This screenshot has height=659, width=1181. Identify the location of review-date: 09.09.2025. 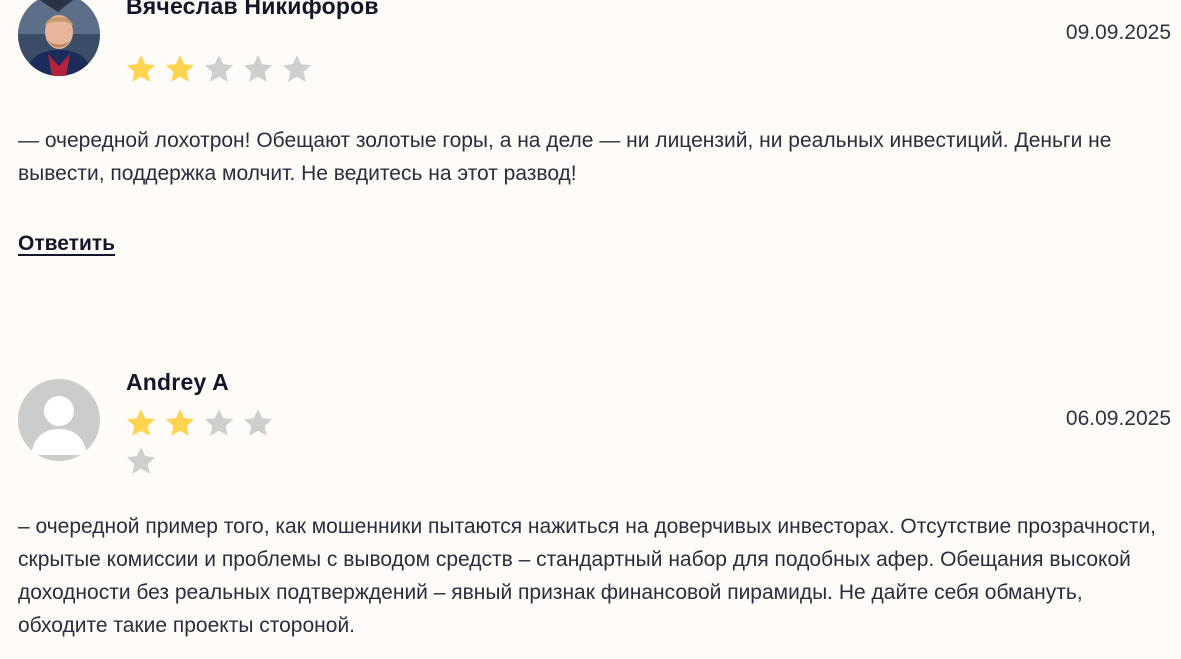
(1118, 32).